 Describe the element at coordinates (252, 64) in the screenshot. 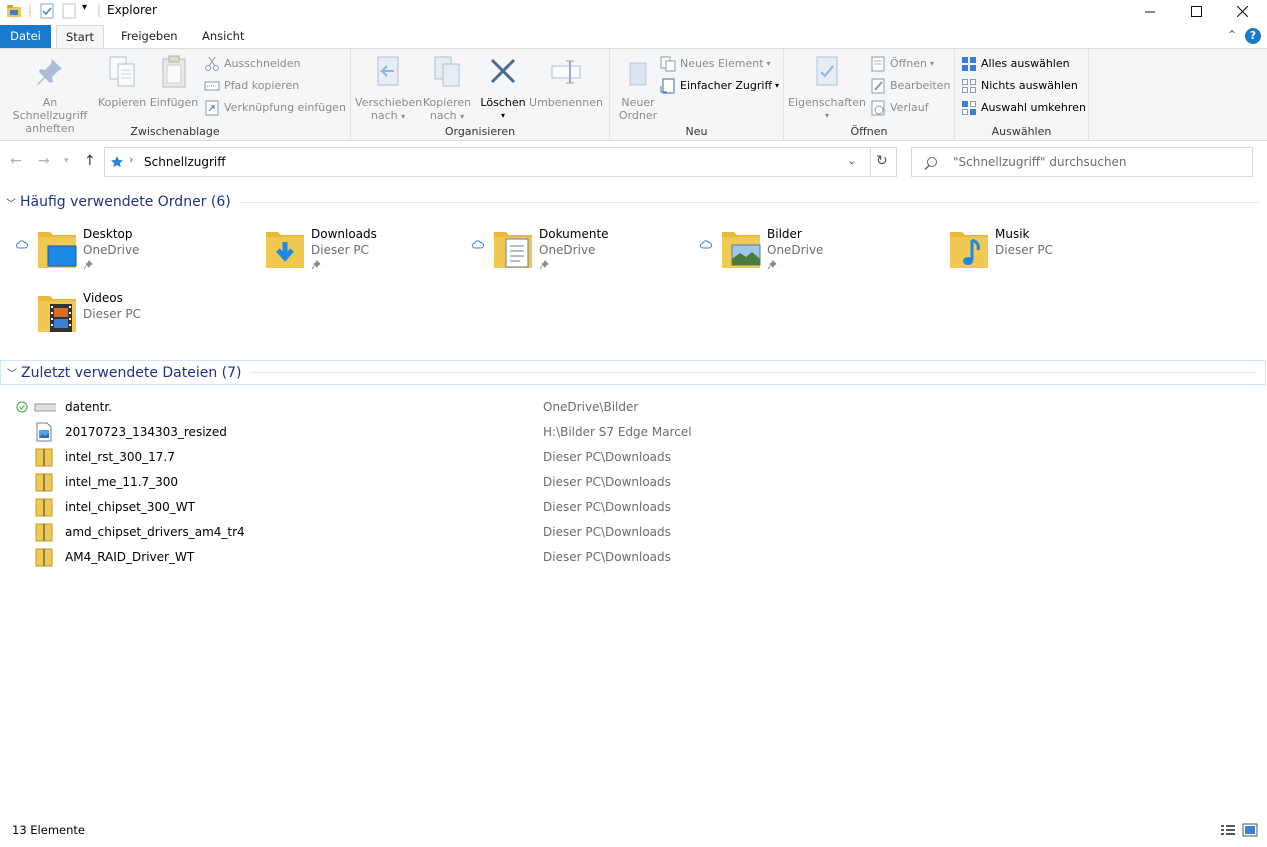

I see `cut-button: Ausschneiden` at that location.